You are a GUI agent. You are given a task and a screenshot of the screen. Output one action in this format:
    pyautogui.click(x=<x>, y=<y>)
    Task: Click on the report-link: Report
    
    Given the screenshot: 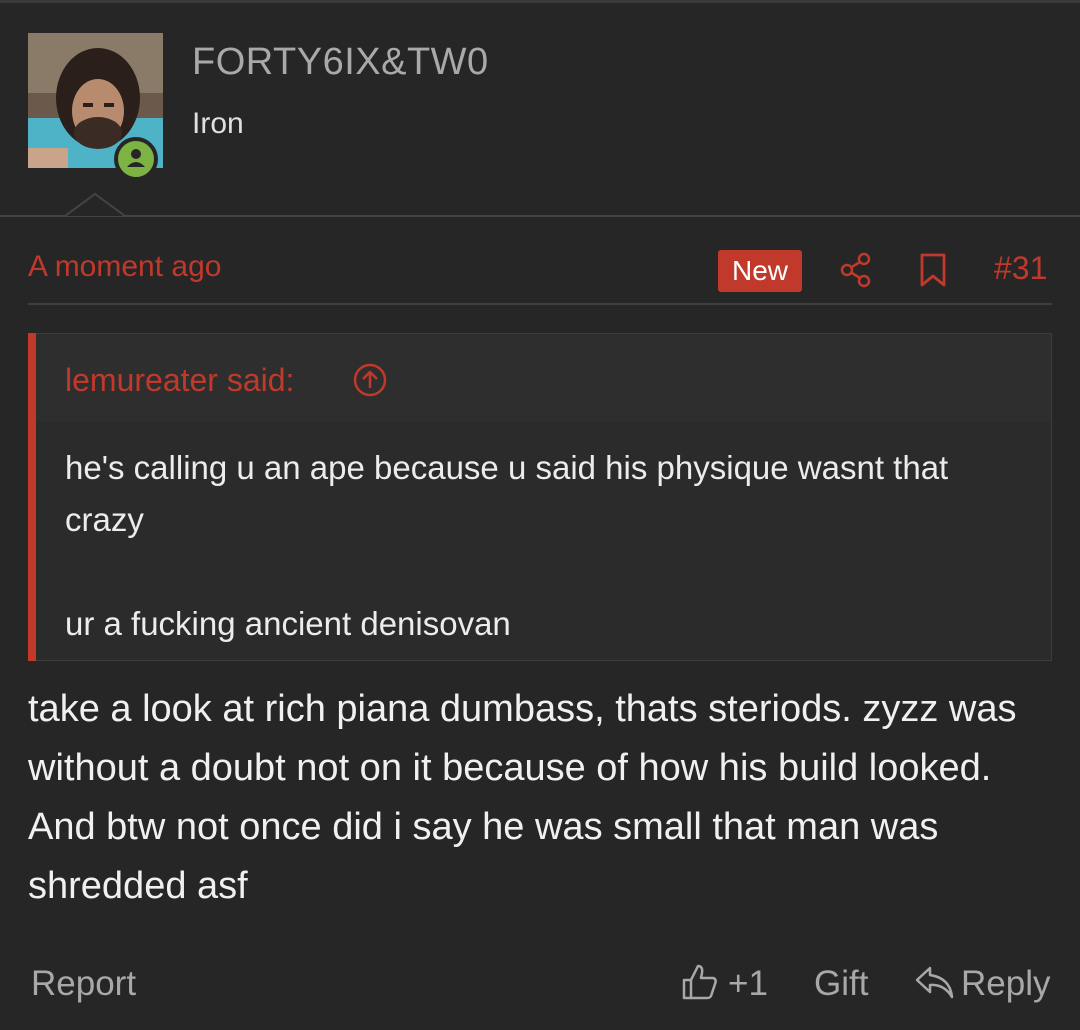 What is the action you would take?
    pyautogui.click(x=83, y=984)
    